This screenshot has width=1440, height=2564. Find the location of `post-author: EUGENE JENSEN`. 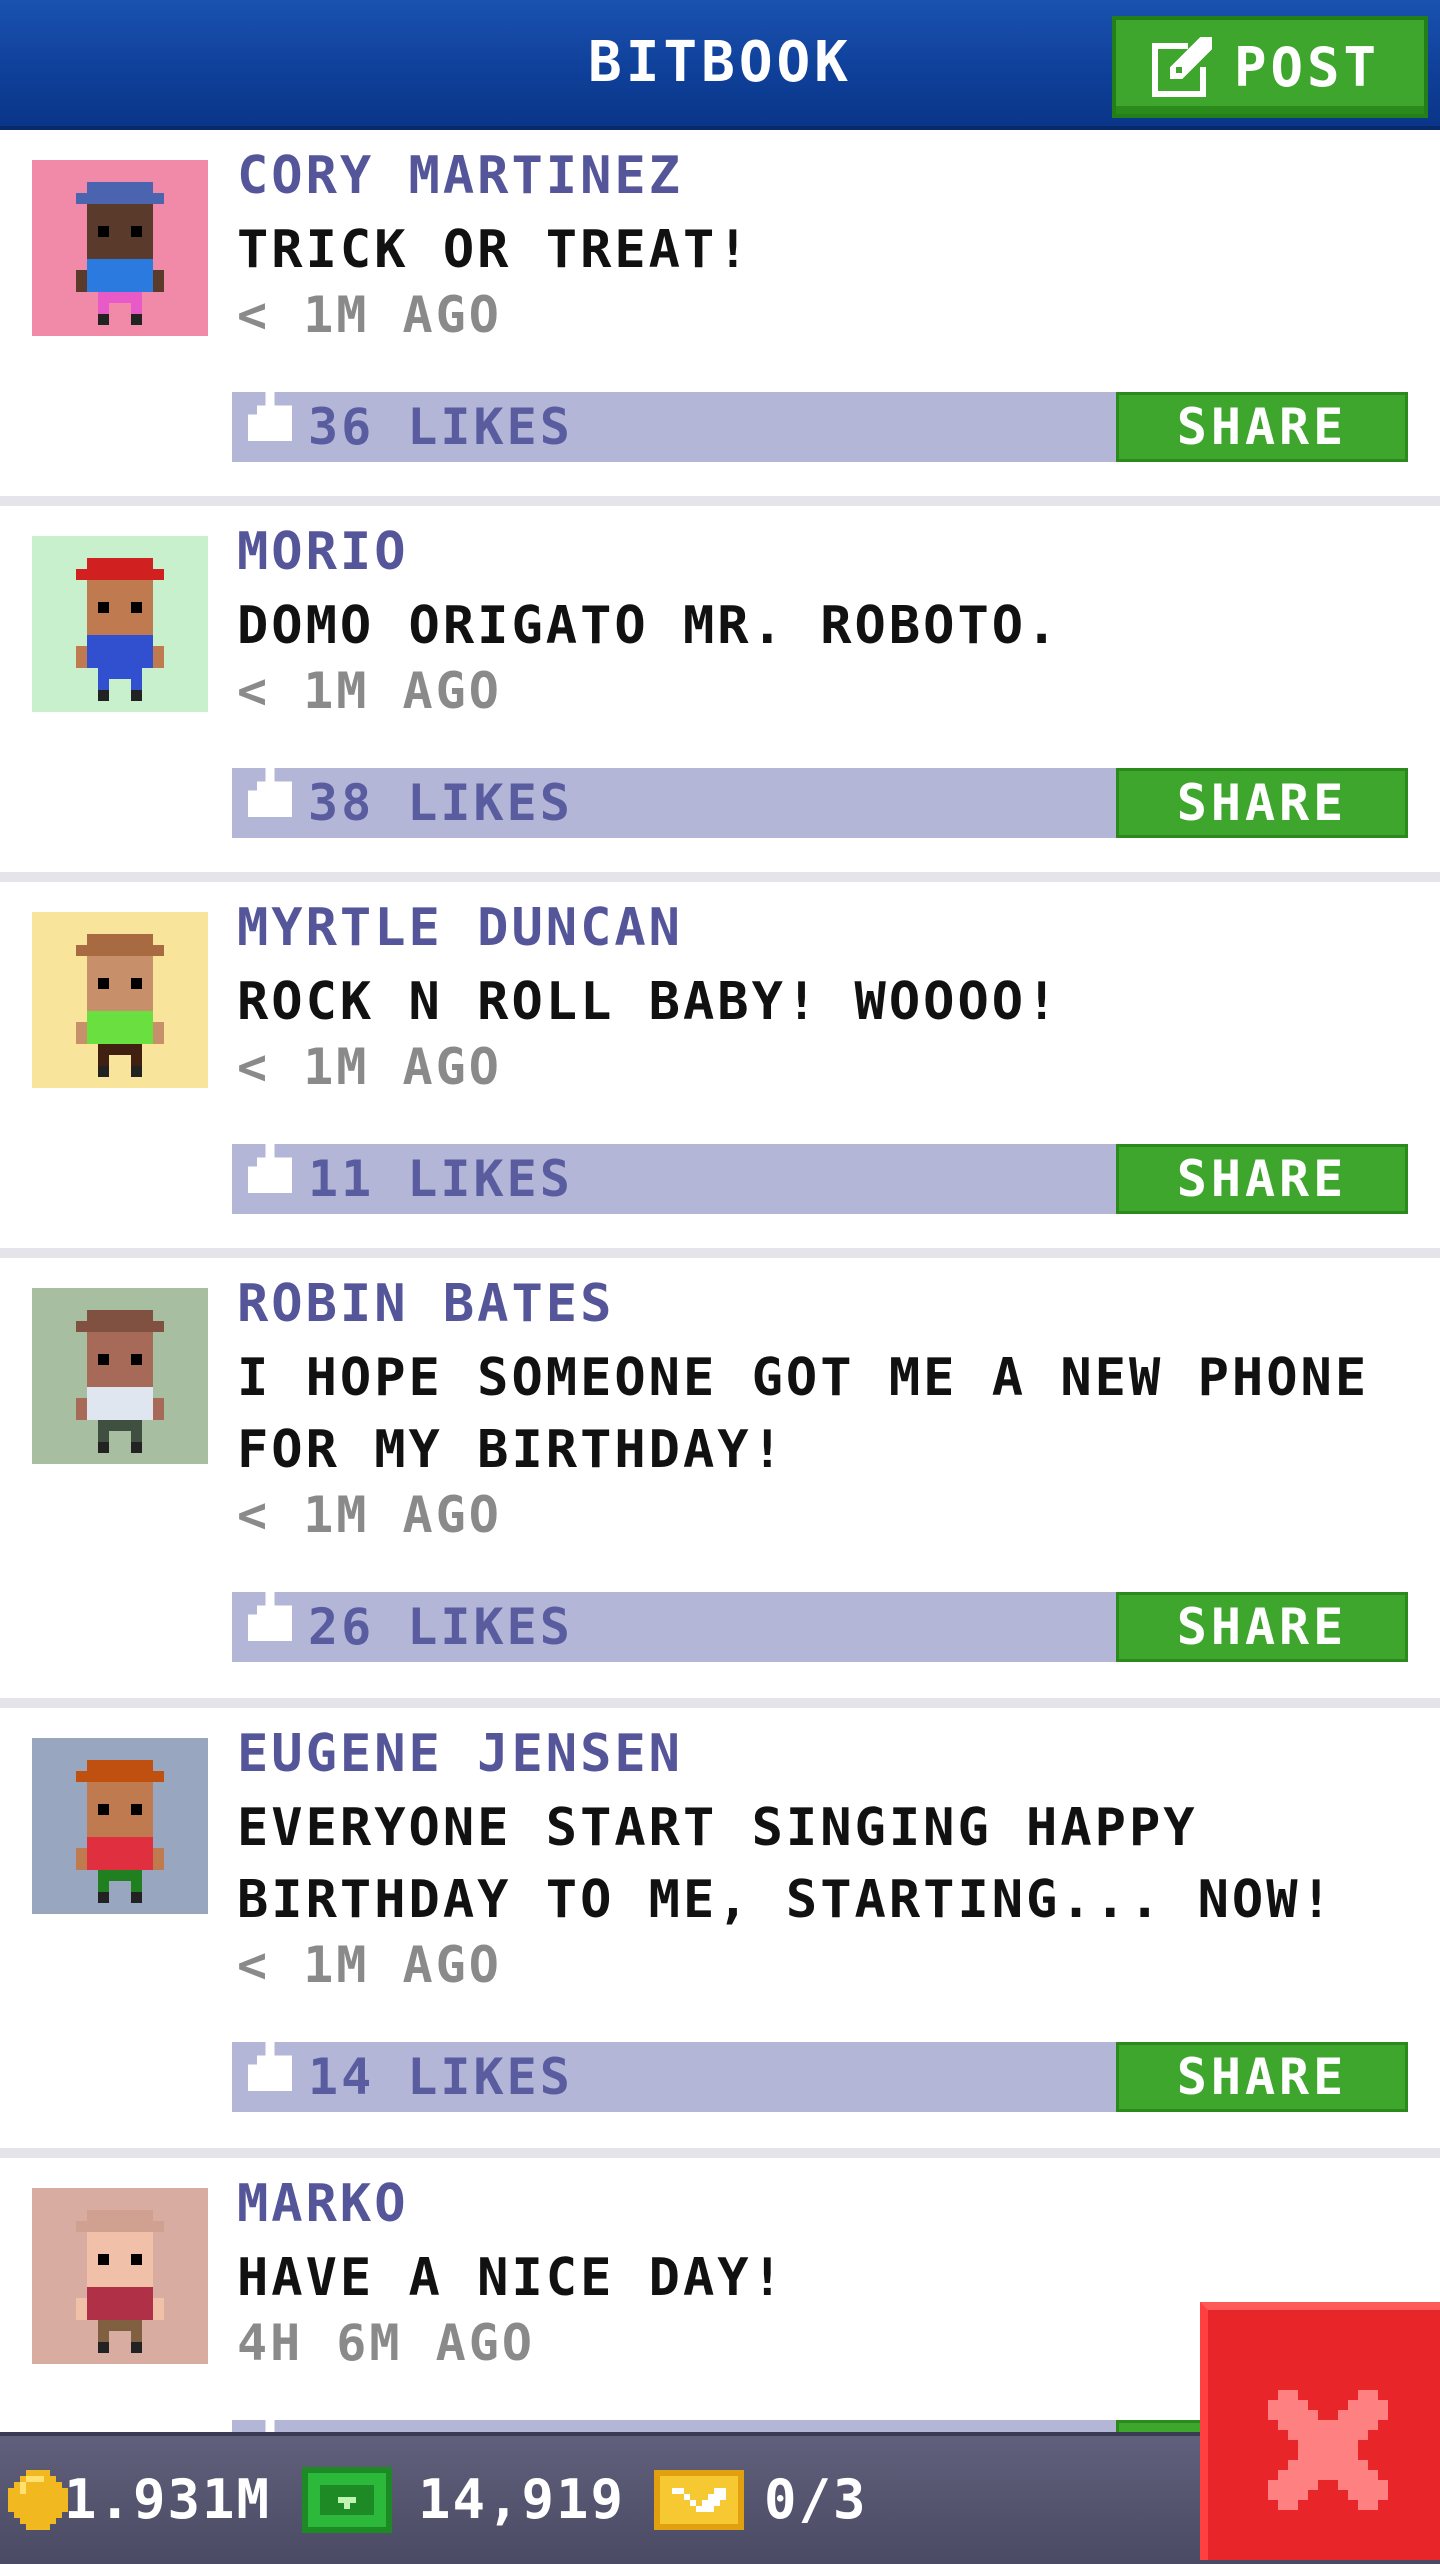

post-author: EUGENE JENSEN is located at coordinates (460, 1754).